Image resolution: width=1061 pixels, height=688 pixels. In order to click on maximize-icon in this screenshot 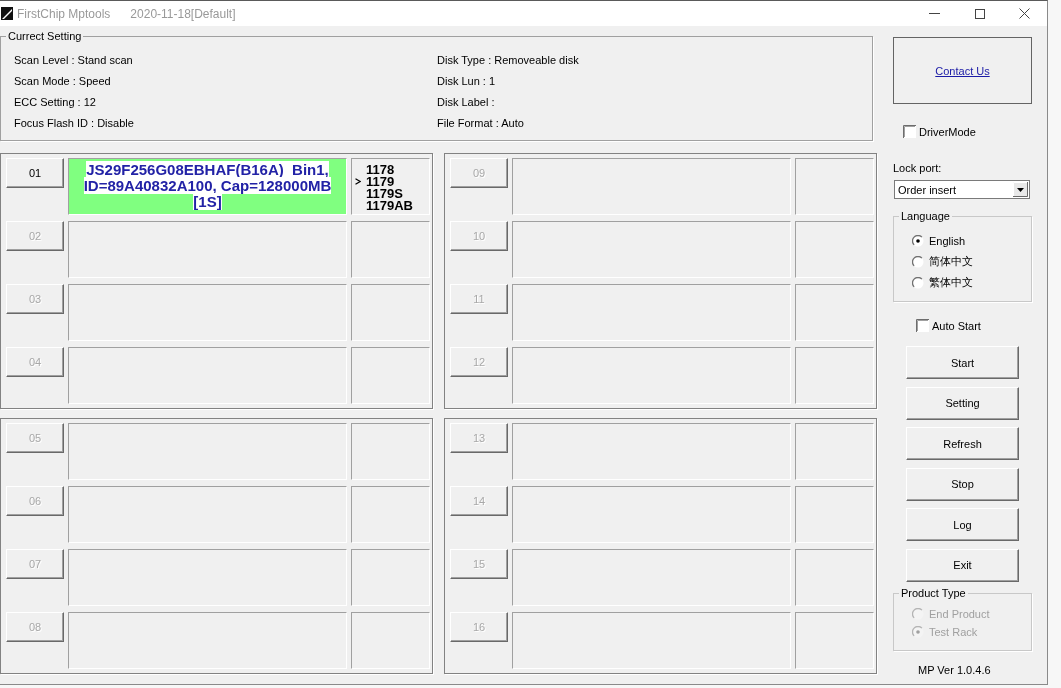, I will do `click(979, 13)`.